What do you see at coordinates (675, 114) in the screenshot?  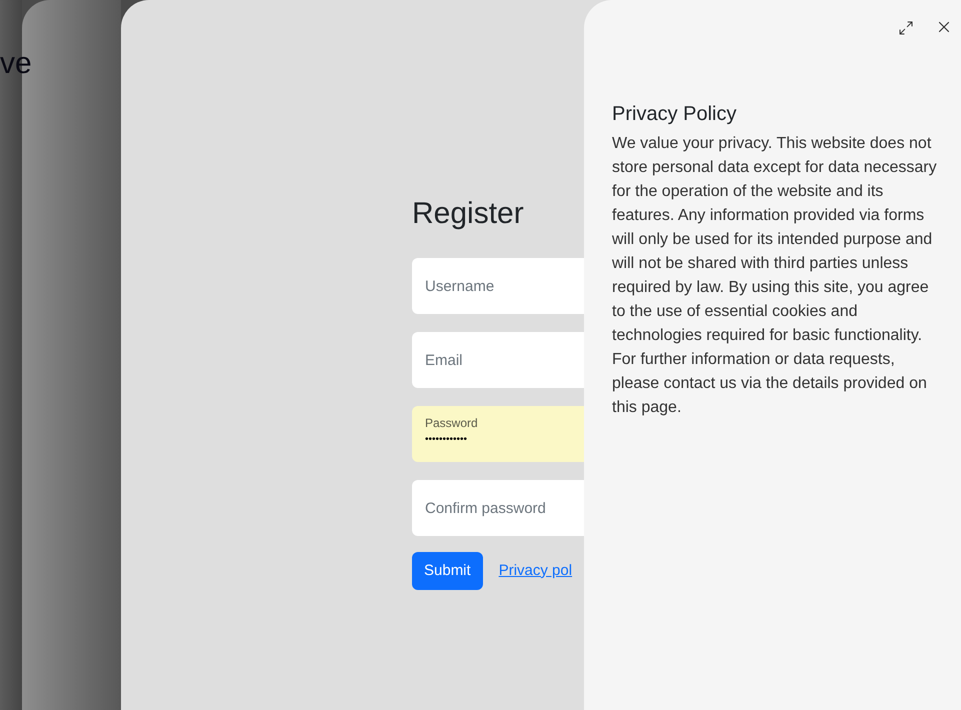 I see `drawer-title: Privacy Policy` at bounding box center [675, 114].